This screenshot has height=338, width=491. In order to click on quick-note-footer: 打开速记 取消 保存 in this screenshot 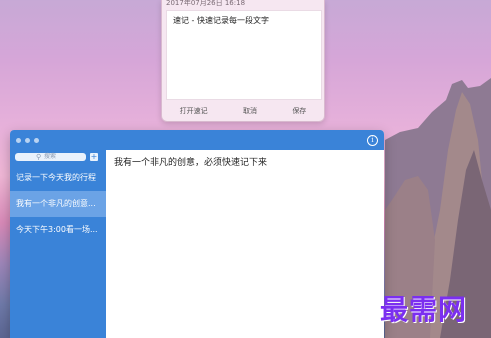, I will do `click(243, 111)`.